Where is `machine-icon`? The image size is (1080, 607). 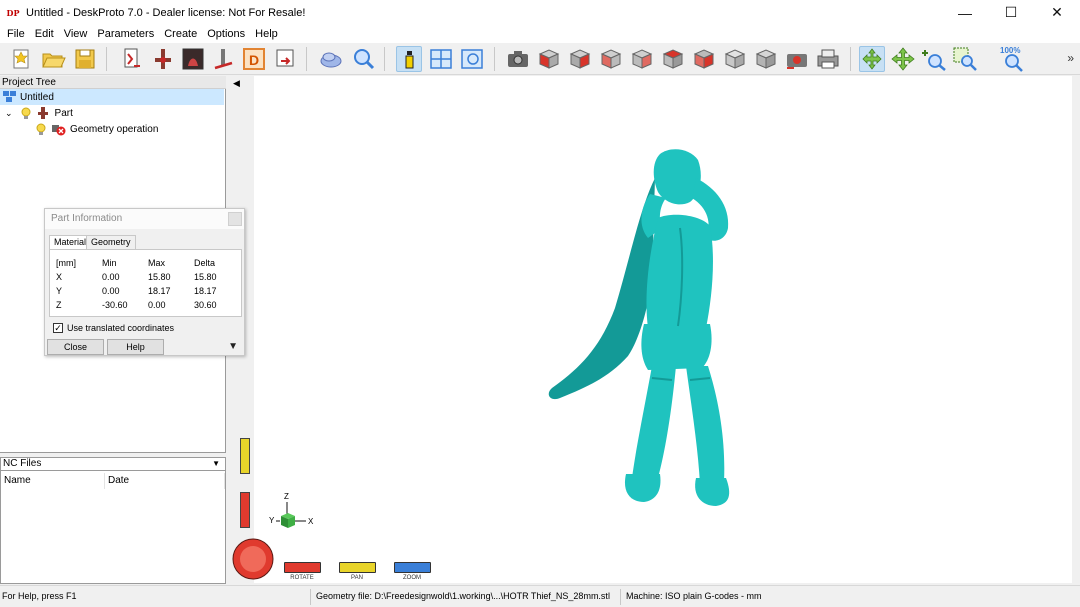
machine-icon is located at coordinates (223, 59).